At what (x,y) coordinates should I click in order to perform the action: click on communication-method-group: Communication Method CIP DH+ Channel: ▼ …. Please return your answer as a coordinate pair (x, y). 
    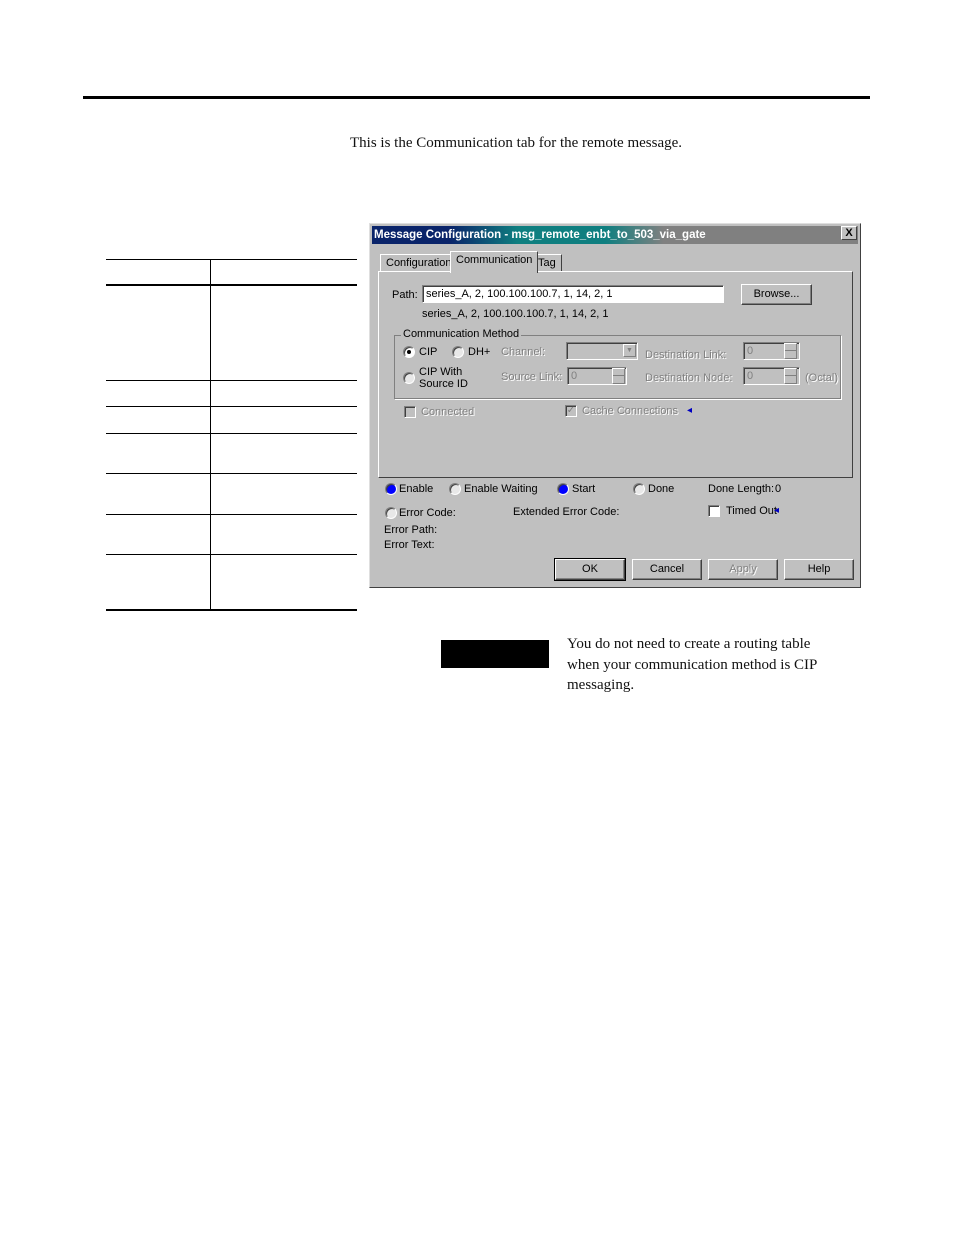
    Looking at the image, I should click on (617, 363).